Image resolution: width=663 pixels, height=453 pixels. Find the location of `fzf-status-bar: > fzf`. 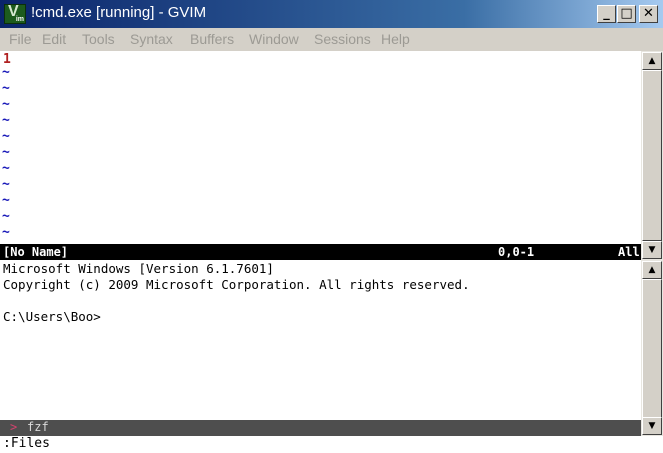

fzf-status-bar: > fzf is located at coordinates (320, 428).